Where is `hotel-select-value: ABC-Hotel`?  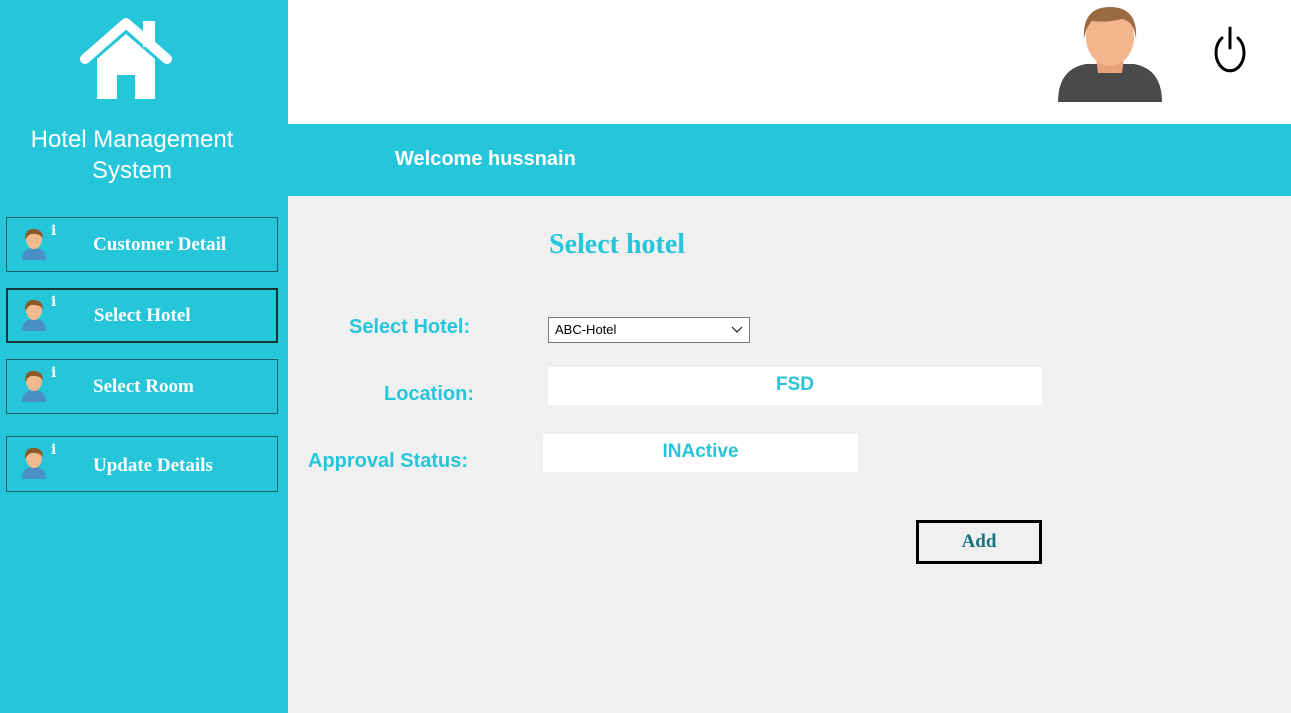 hotel-select-value: ABC-Hotel is located at coordinates (586, 329).